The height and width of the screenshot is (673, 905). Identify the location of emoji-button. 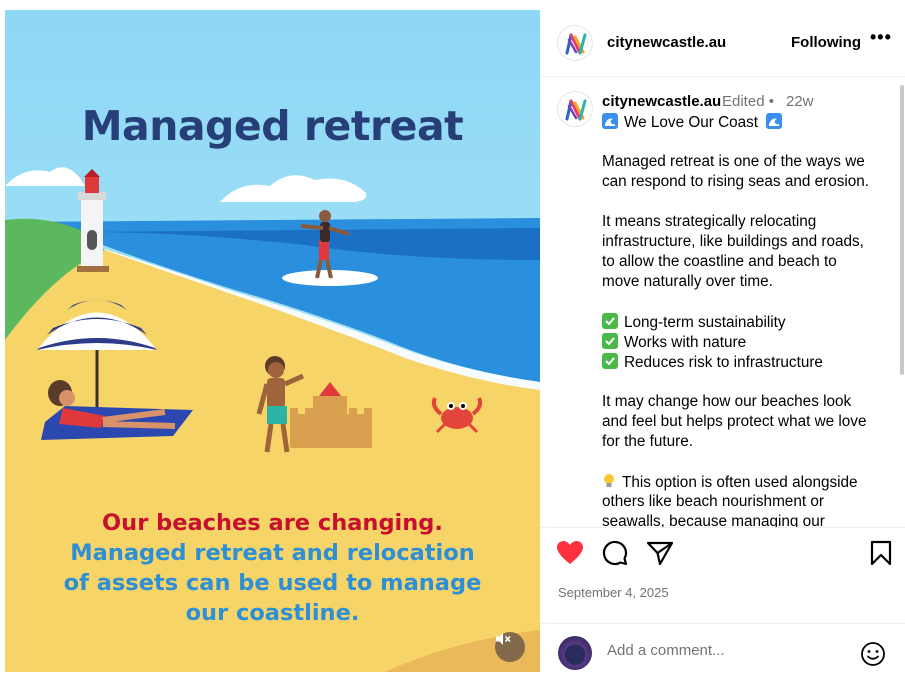
(873, 656).